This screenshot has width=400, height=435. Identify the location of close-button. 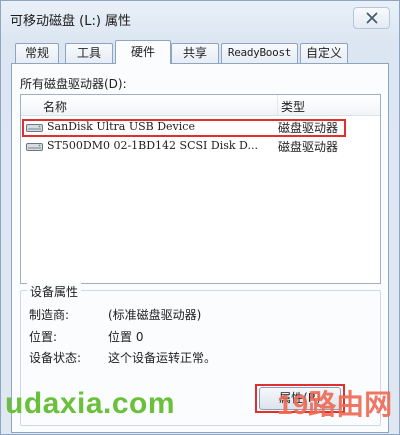
(371, 18).